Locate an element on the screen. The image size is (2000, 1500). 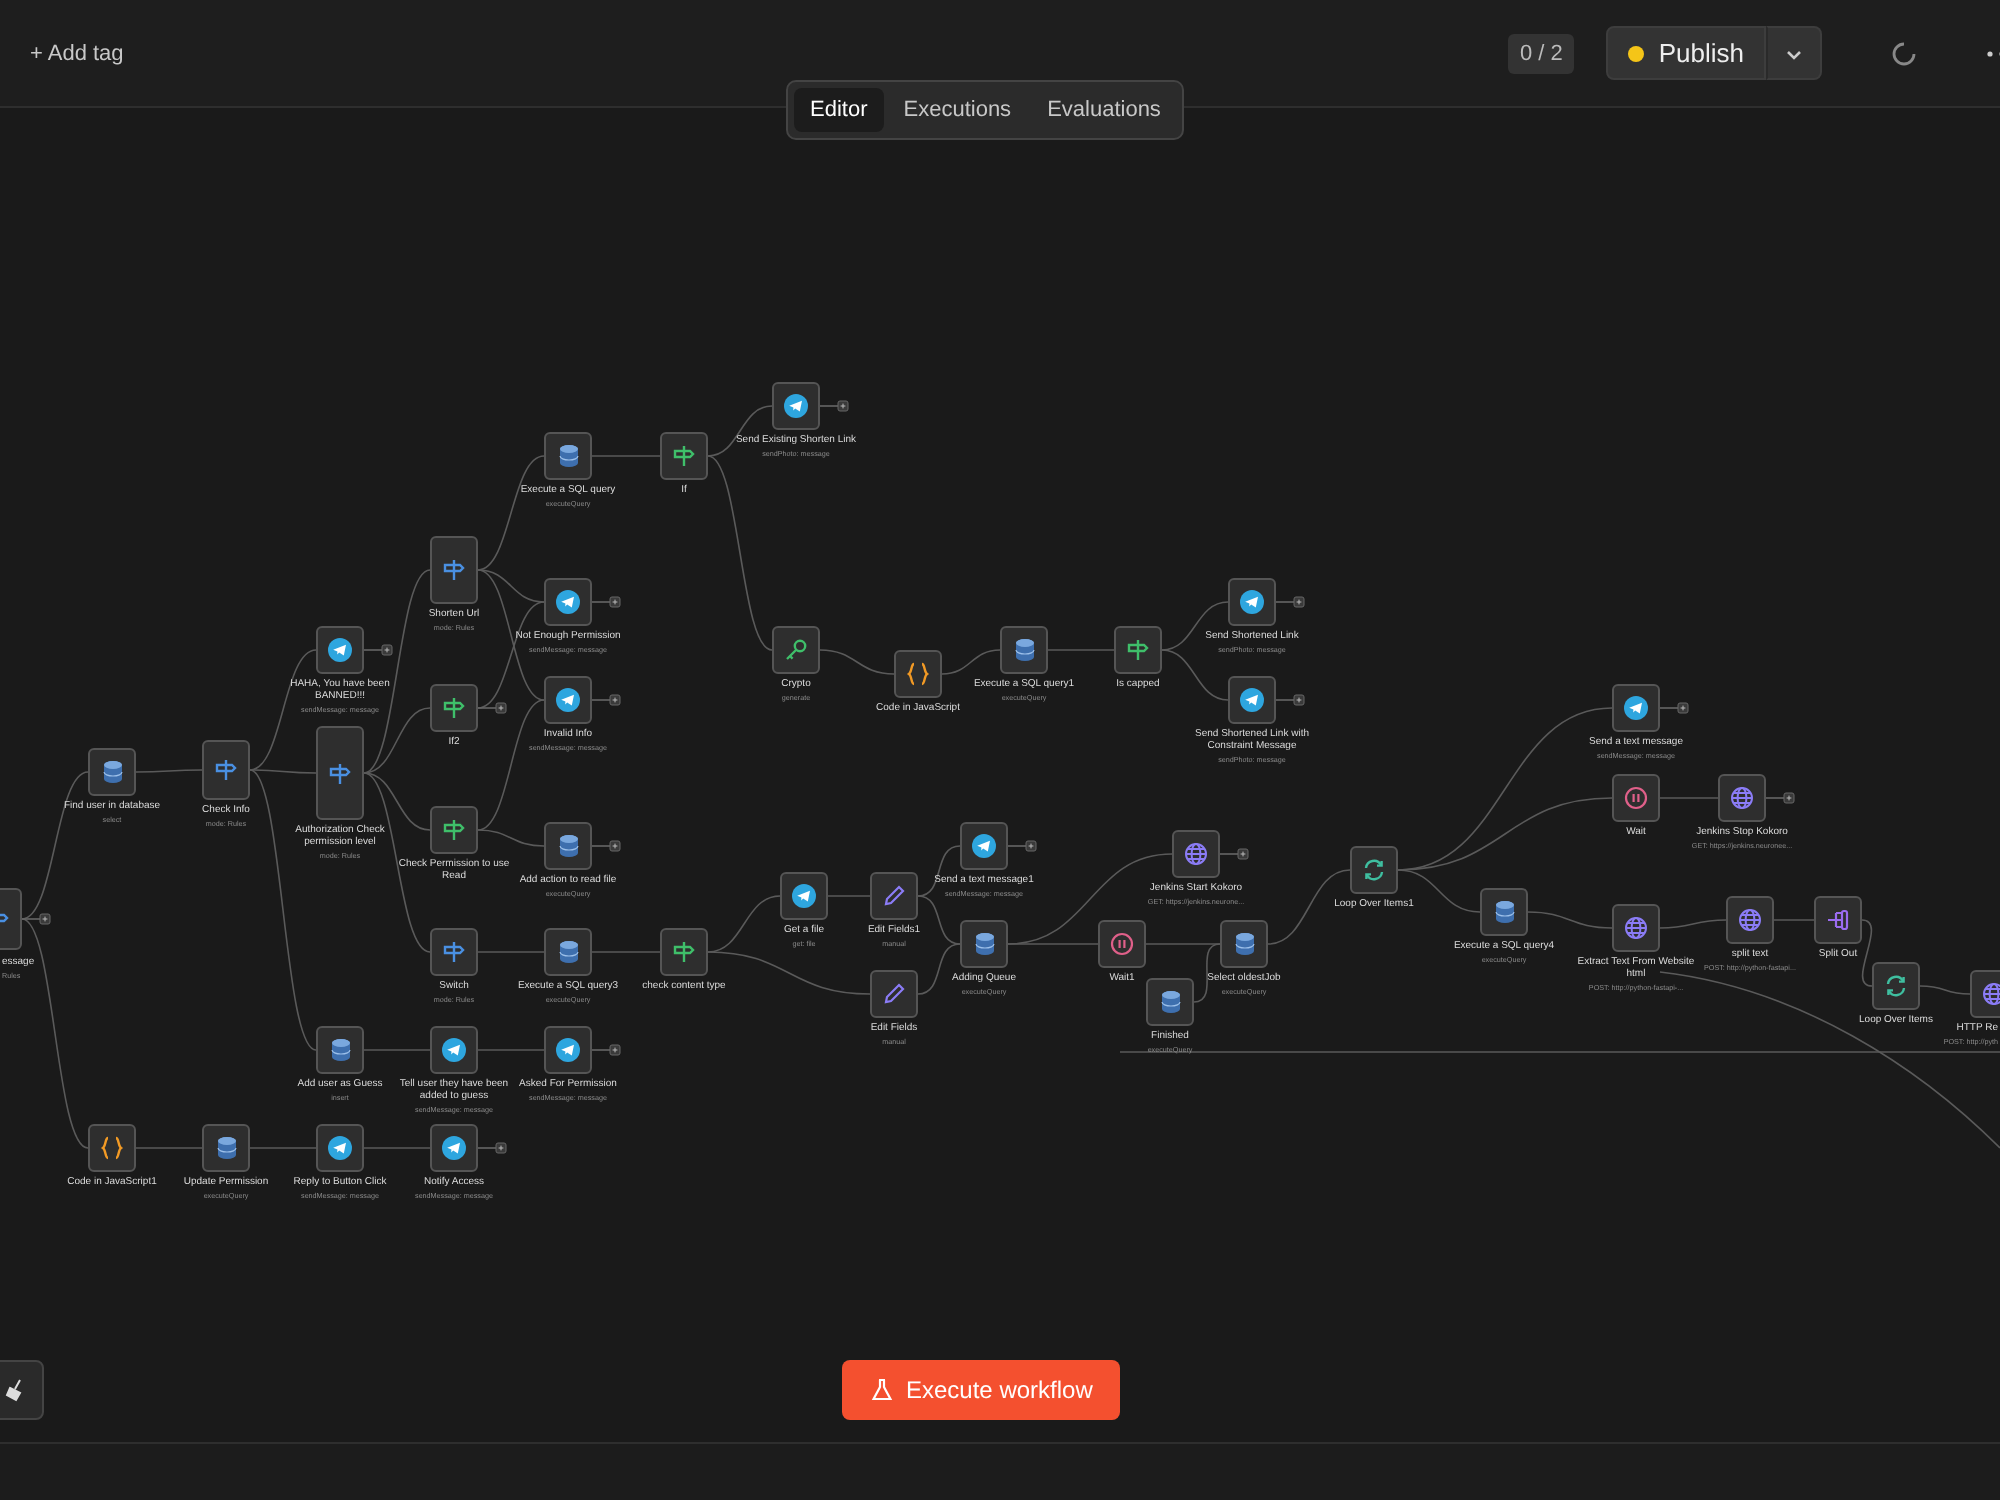
flask-icon is located at coordinates (882, 1390).